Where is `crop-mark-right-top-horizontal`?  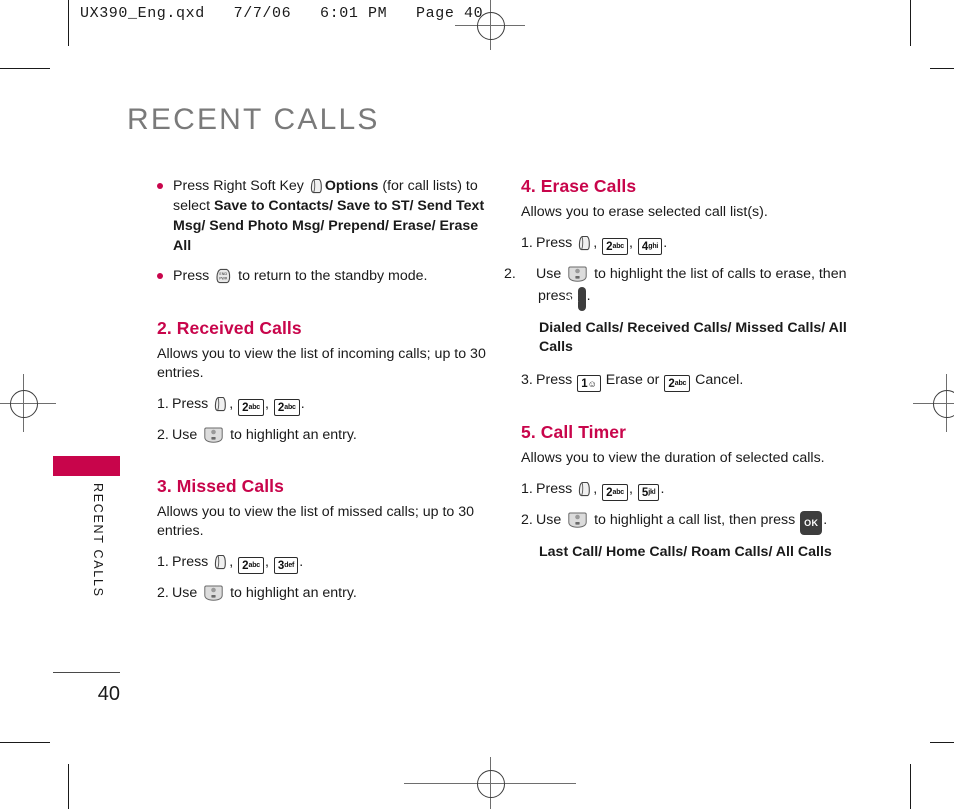
crop-mark-right-top-horizontal is located at coordinates (942, 68).